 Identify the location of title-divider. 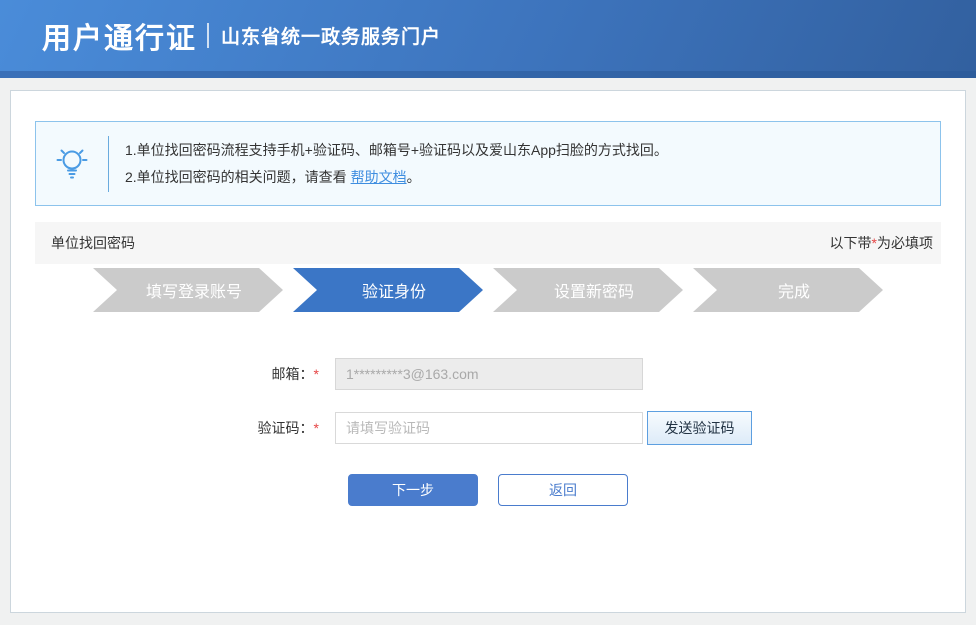
(208, 35).